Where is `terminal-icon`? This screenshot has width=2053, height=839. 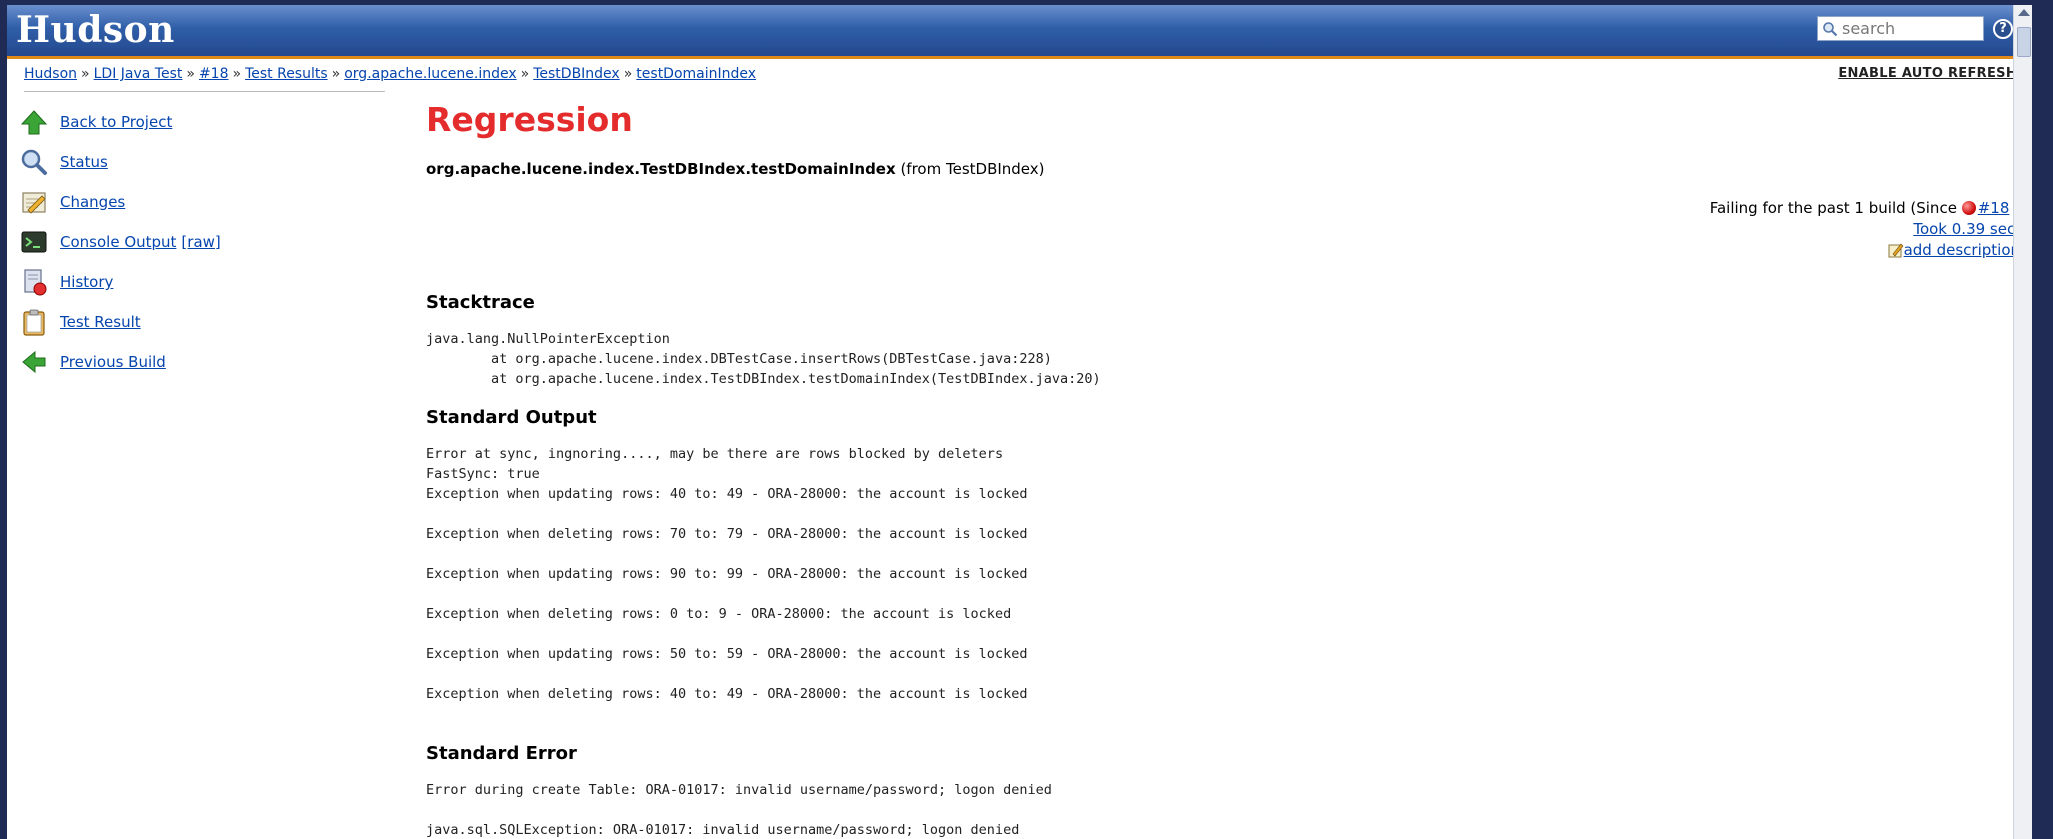 terminal-icon is located at coordinates (34, 242).